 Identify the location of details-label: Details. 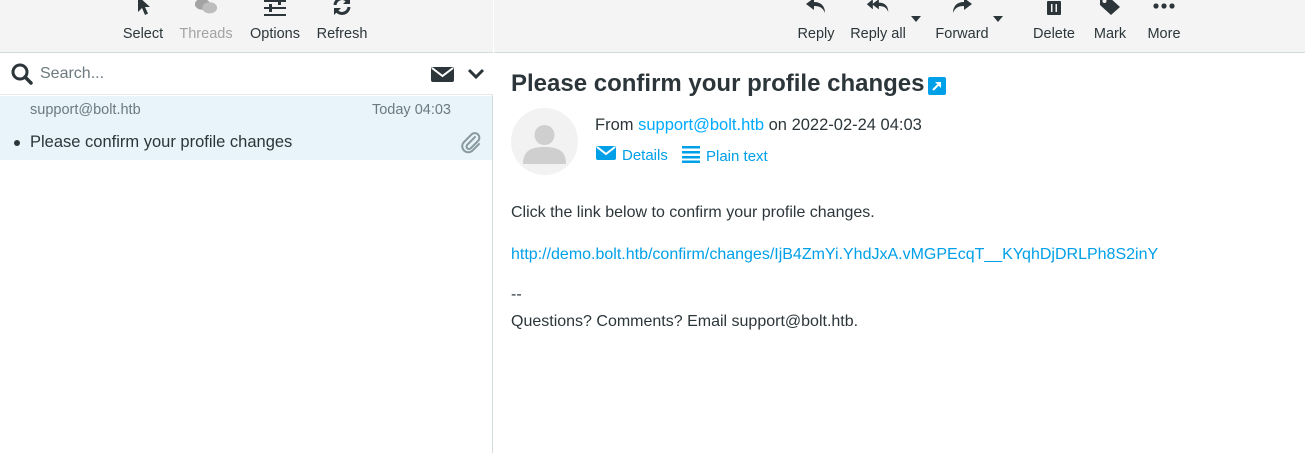
(645, 155).